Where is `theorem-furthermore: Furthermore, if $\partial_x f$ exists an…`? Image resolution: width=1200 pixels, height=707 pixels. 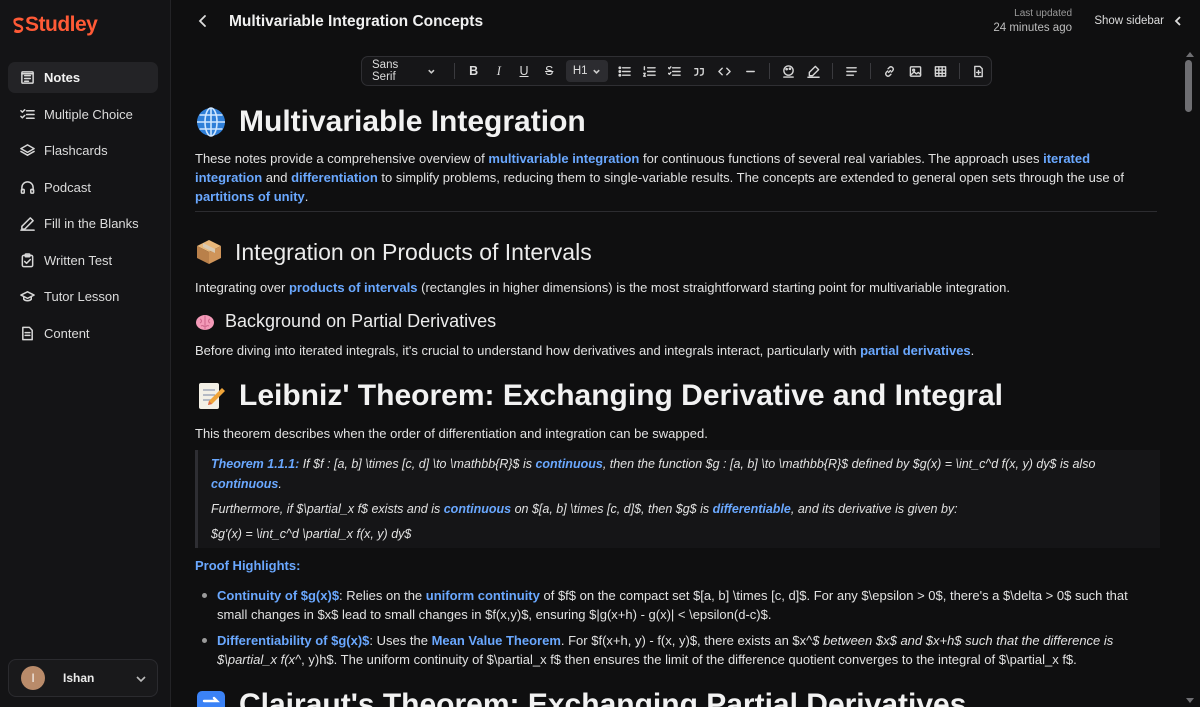
theorem-furthermore: Furthermore, if $\partial_x f$ exists an… is located at coordinates (685, 509).